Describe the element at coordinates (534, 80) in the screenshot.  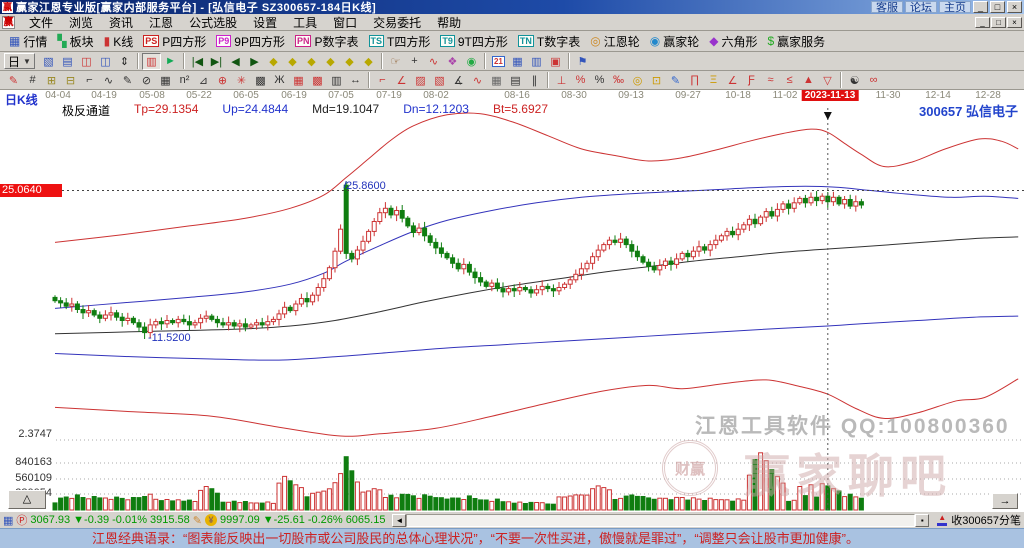
I see `parallel-icon: ∥` at that location.